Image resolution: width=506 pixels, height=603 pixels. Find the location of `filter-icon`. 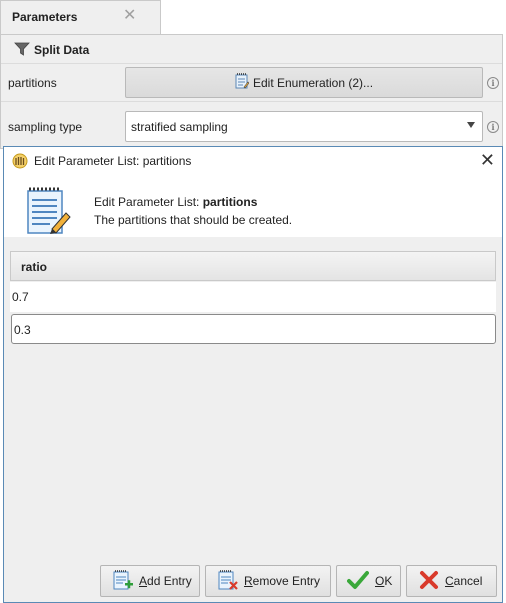

filter-icon is located at coordinates (22, 50).